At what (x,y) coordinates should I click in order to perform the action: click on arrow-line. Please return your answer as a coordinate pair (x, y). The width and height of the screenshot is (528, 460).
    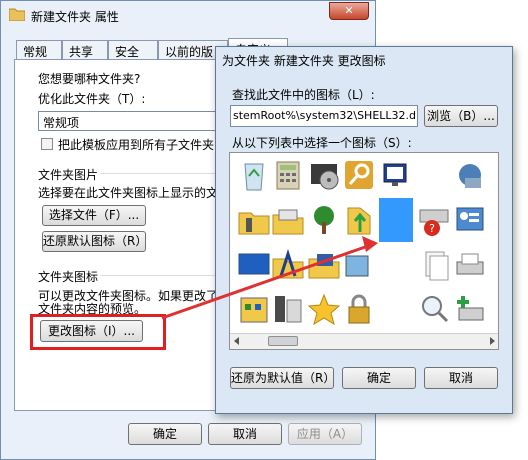
    Looking at the image, I should click on (265, 282).